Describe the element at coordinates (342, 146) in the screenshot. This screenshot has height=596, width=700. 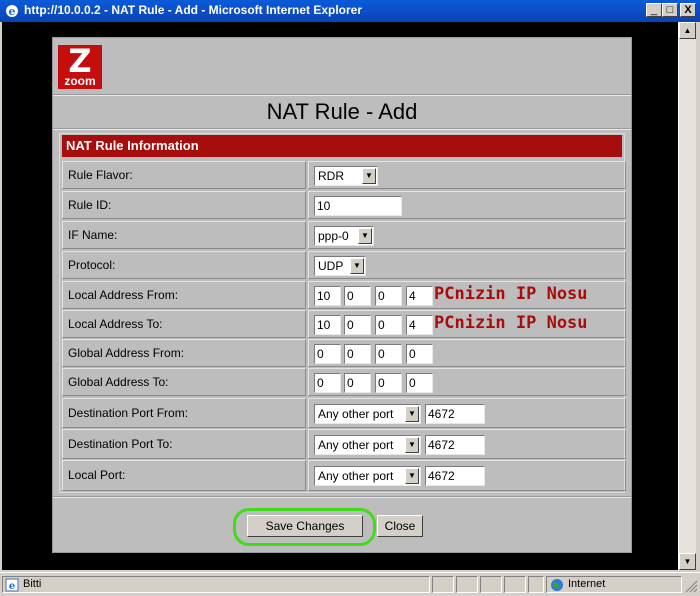
I see `section-header: NAT Rule Information` at that location.